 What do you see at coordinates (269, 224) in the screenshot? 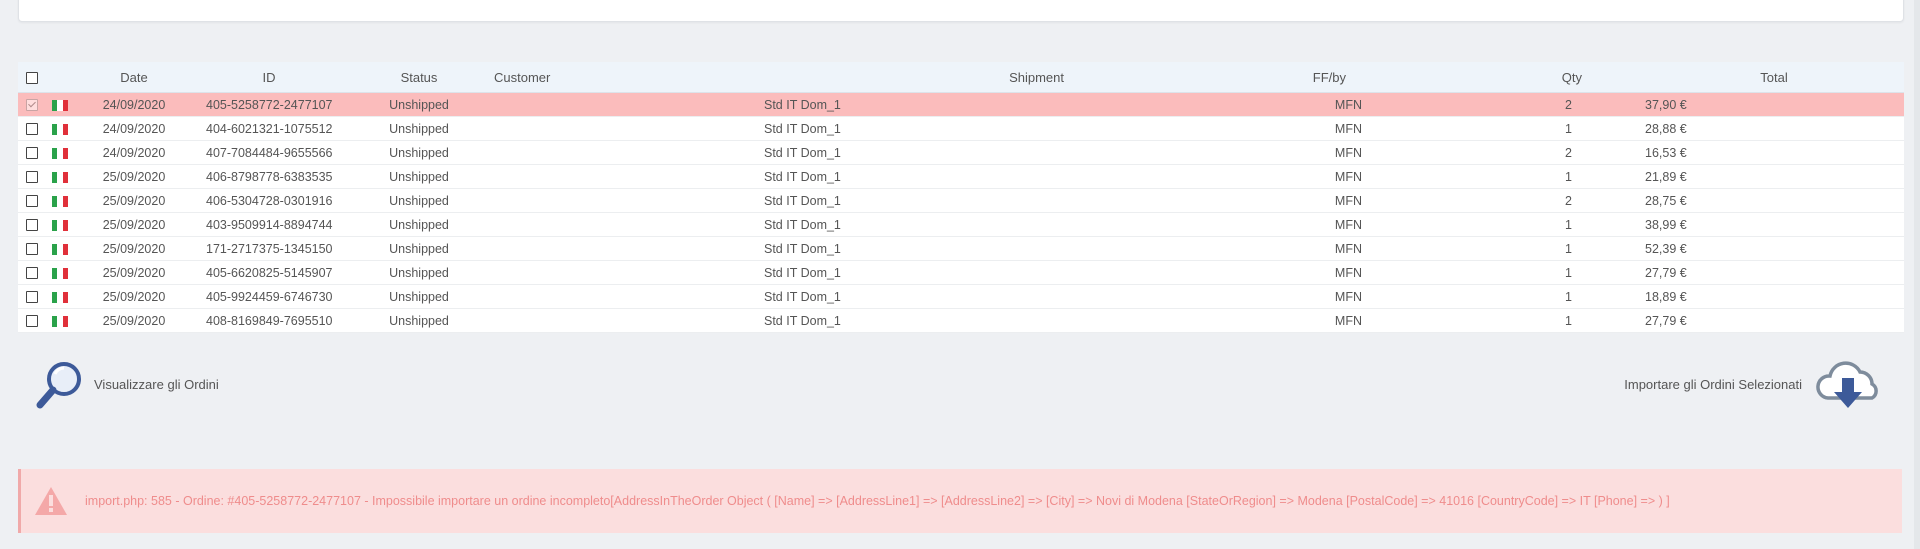
I see `cell-id: 403-9509914-8894744` at bounding box center [269, 224].